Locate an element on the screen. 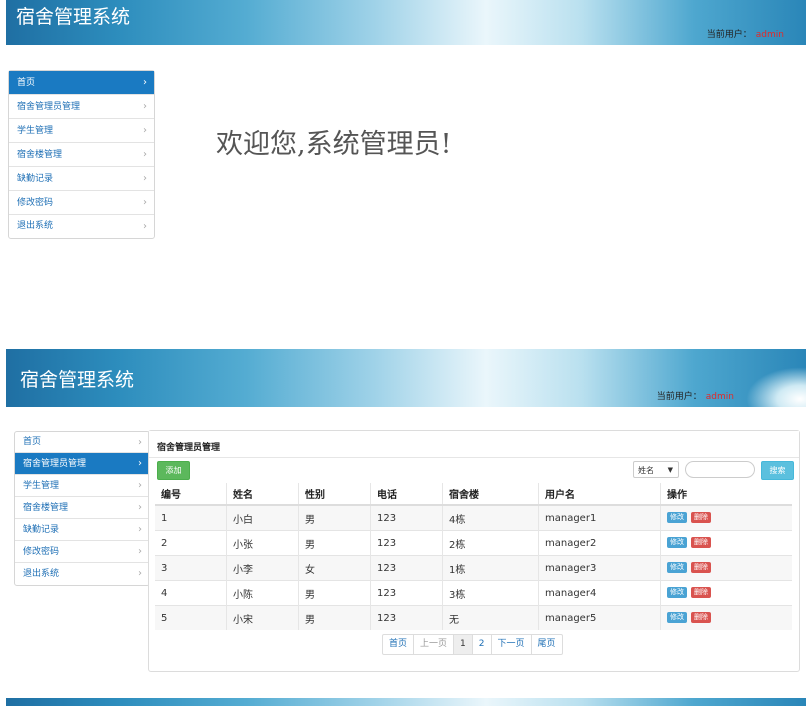 The height and width of the screenshot is (706, 806). table-row: 1 小白 男 123 4栋 manager1 修改 删除 is located at coordinates (473, 517).